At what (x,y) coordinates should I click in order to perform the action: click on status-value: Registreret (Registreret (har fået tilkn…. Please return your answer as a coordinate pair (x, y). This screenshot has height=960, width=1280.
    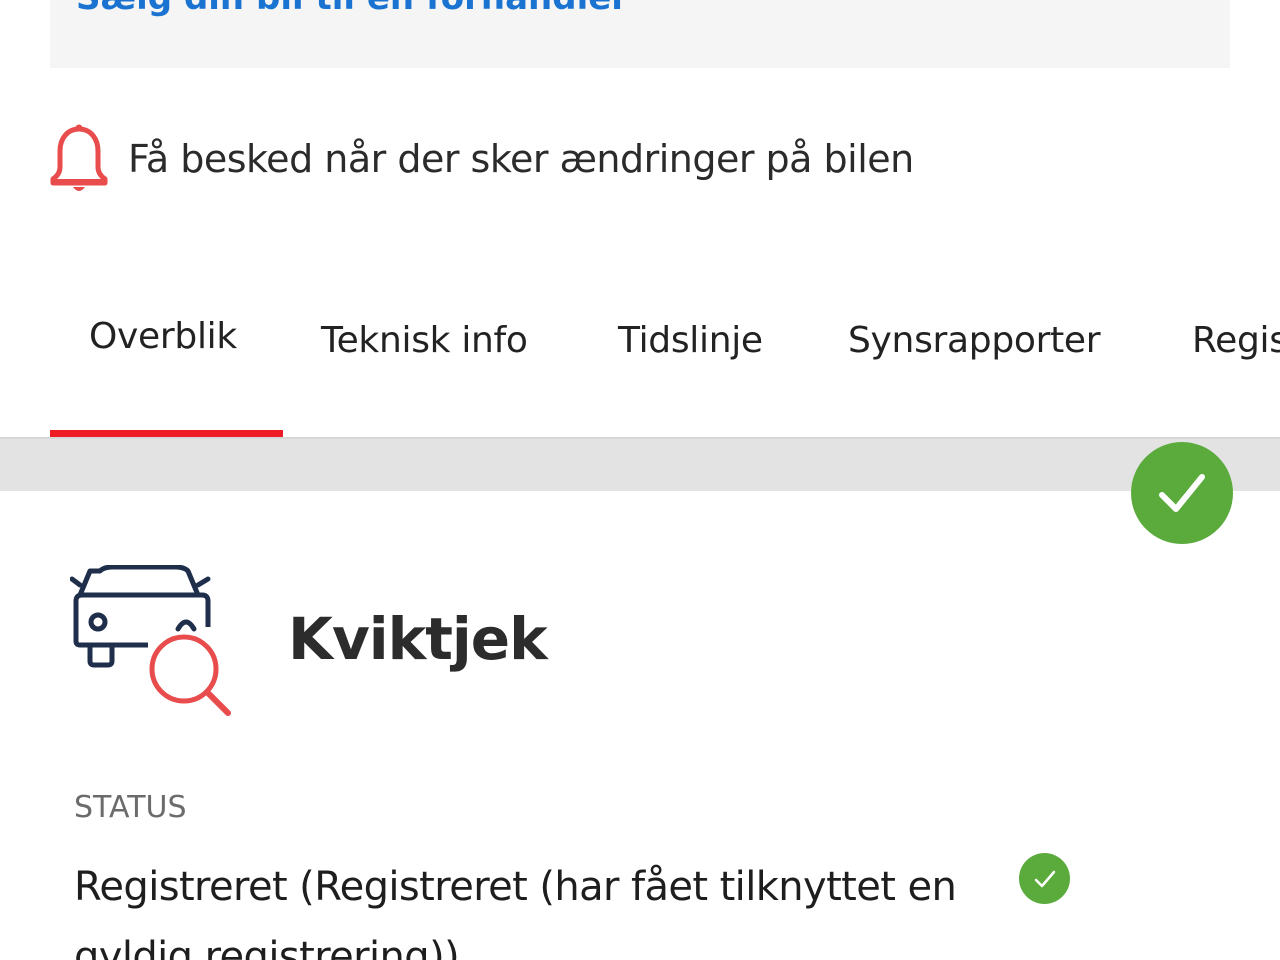
    Looking at the image, I should click on (515, 912).